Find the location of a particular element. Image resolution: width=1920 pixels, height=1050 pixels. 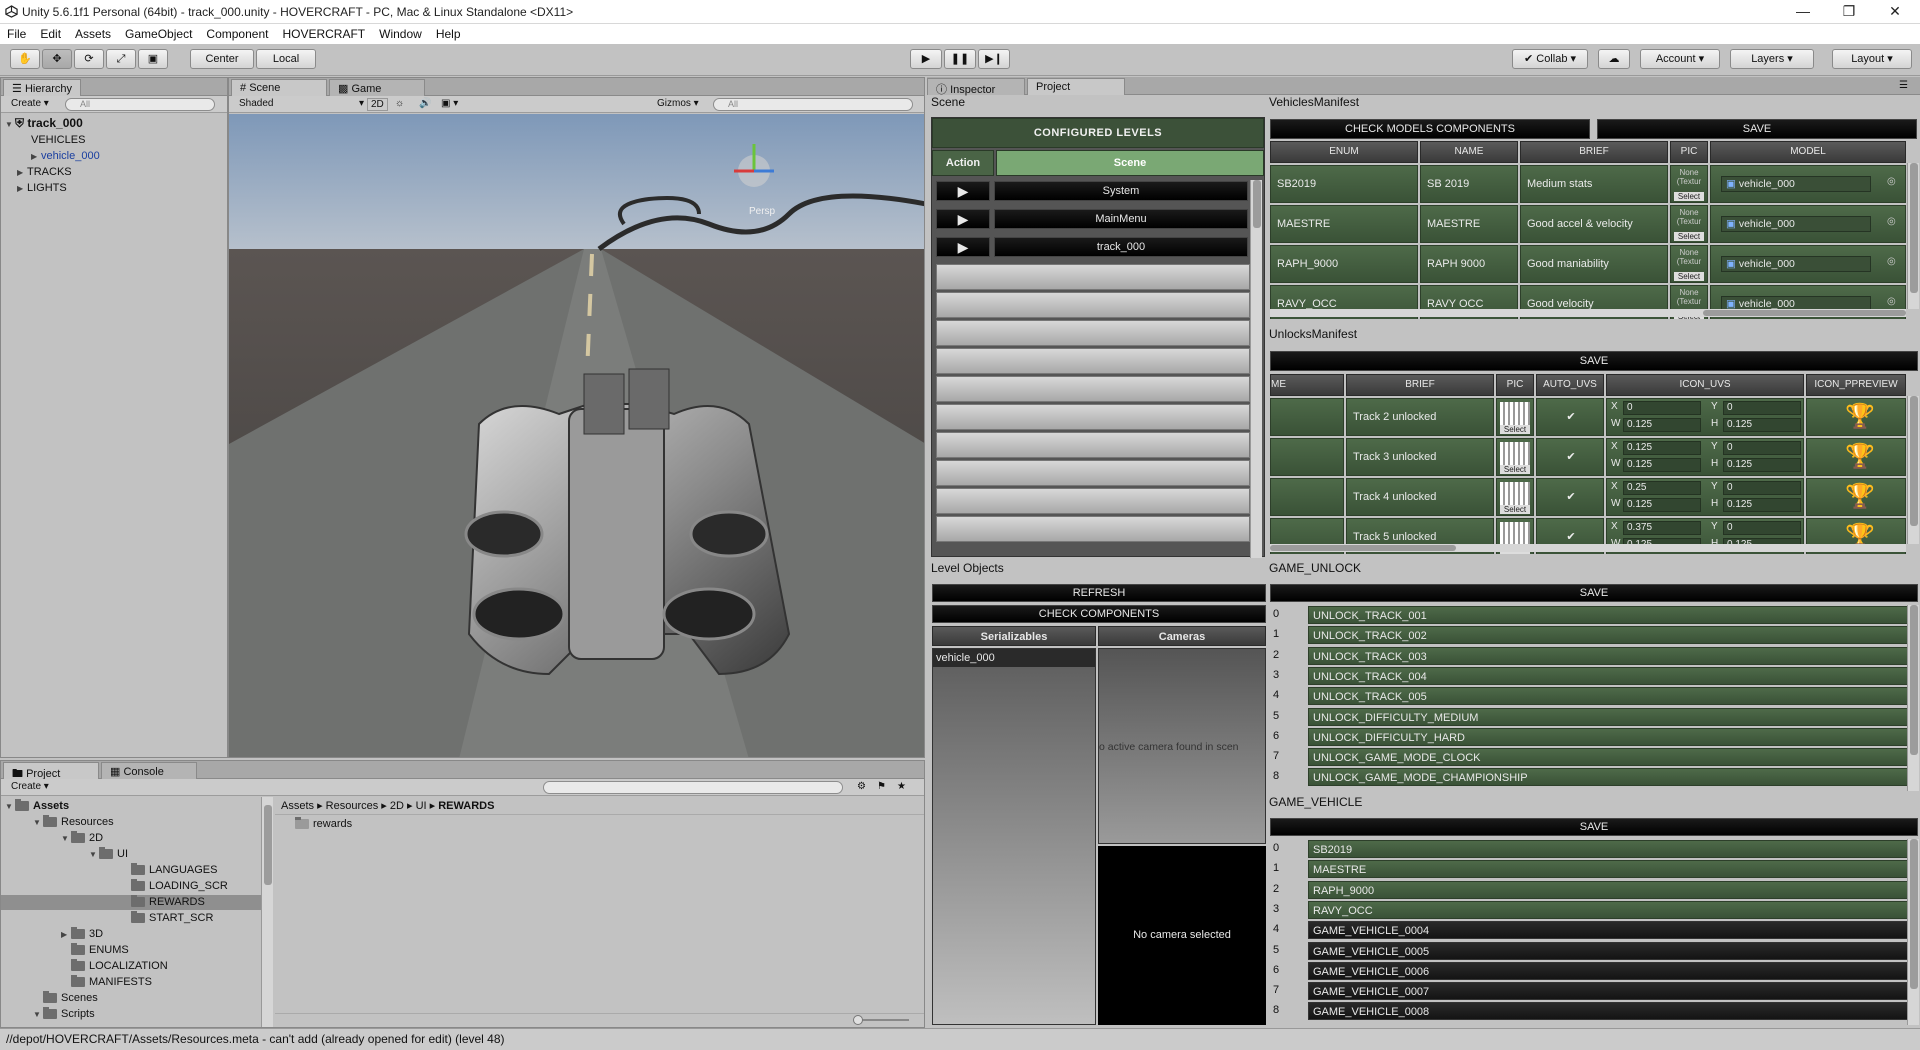

game-unlock-row: 3 UNLOCK_TRACK_004 is located at coordinates (1595, 676).